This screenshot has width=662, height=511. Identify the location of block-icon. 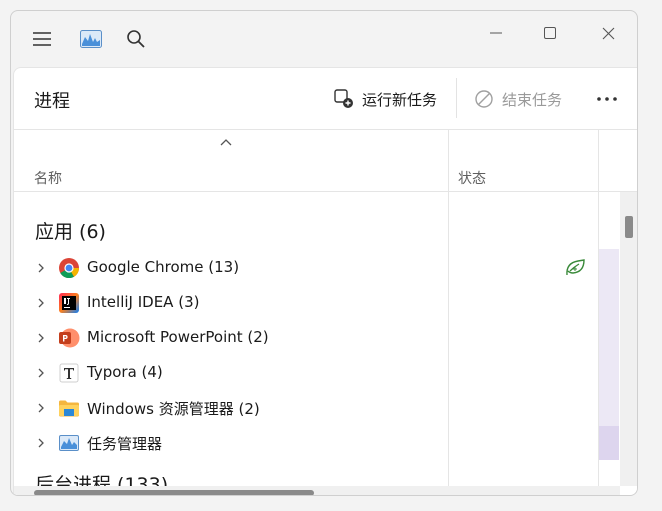
(484, 99).